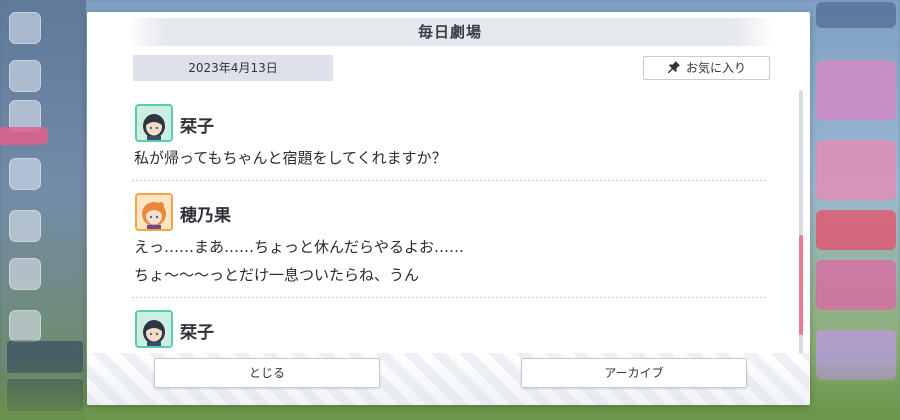 This screenshot has height=420, width=900. What do you see at coordinates (277, 275) in the screenshot?
I see `dialogue-line: ちょ～～～っとだけ一息ついたらね、うん` at bounding box center [277, 275].